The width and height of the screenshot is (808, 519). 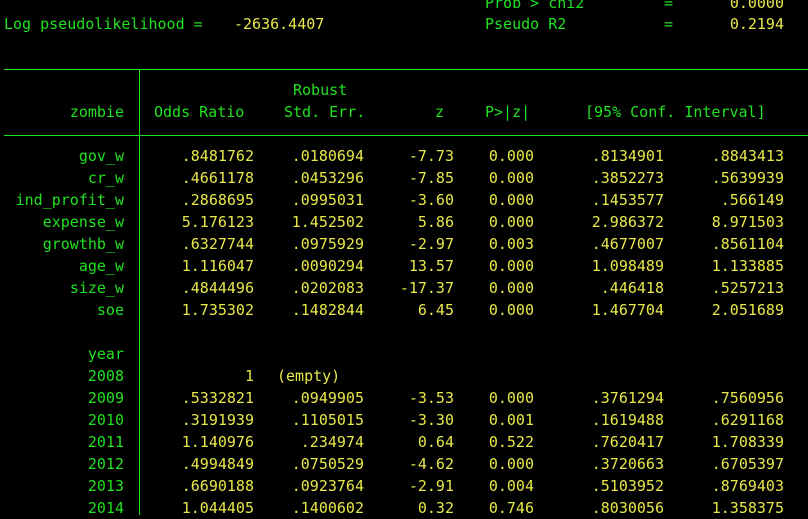 I want to click on odds-ratio-cell: .6327744, so click(x=217, y=244).